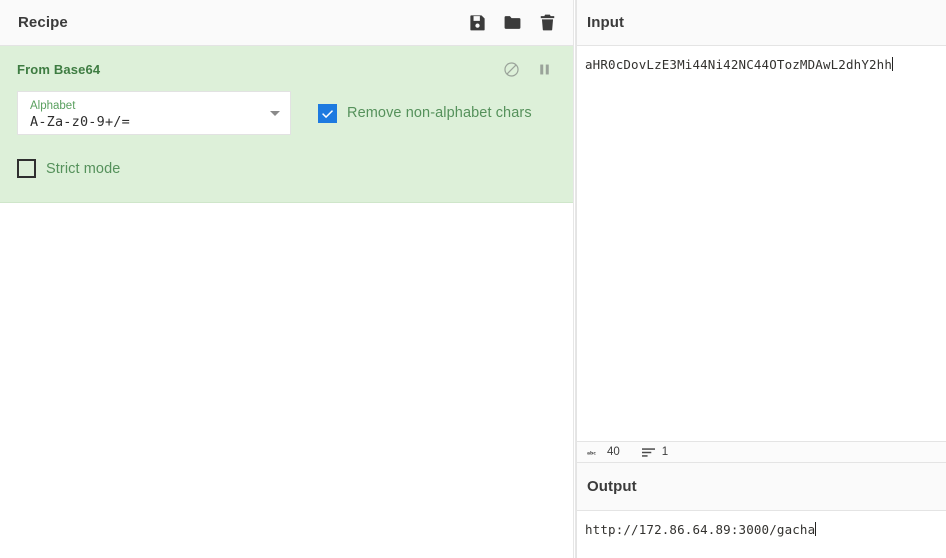 The width and height of the screenshot is (946, 558). Describe the element at coordinates (612, 486) in the screenshot. I see `output-title: Output` at that location.